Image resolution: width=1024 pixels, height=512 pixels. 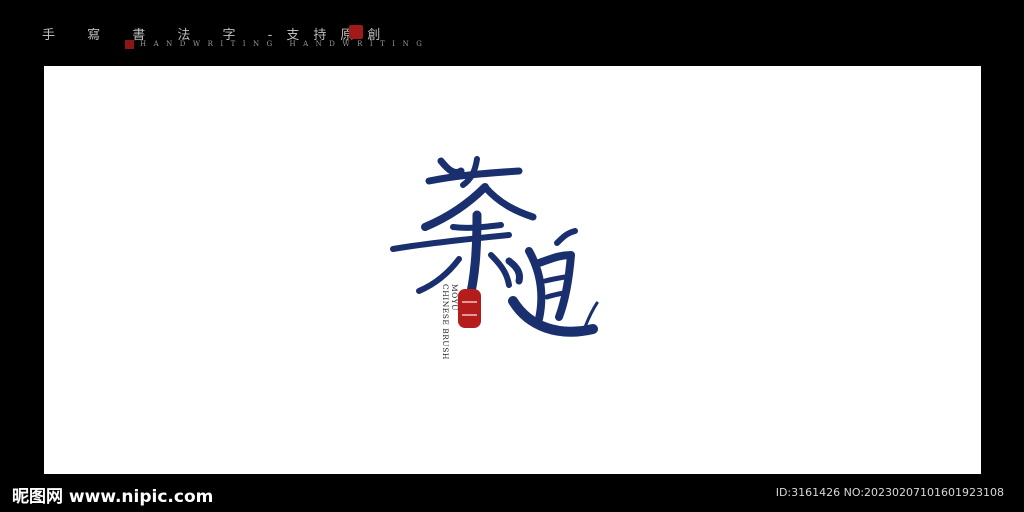 I want to click on small-seal-icon, so click(x=129, y=44).